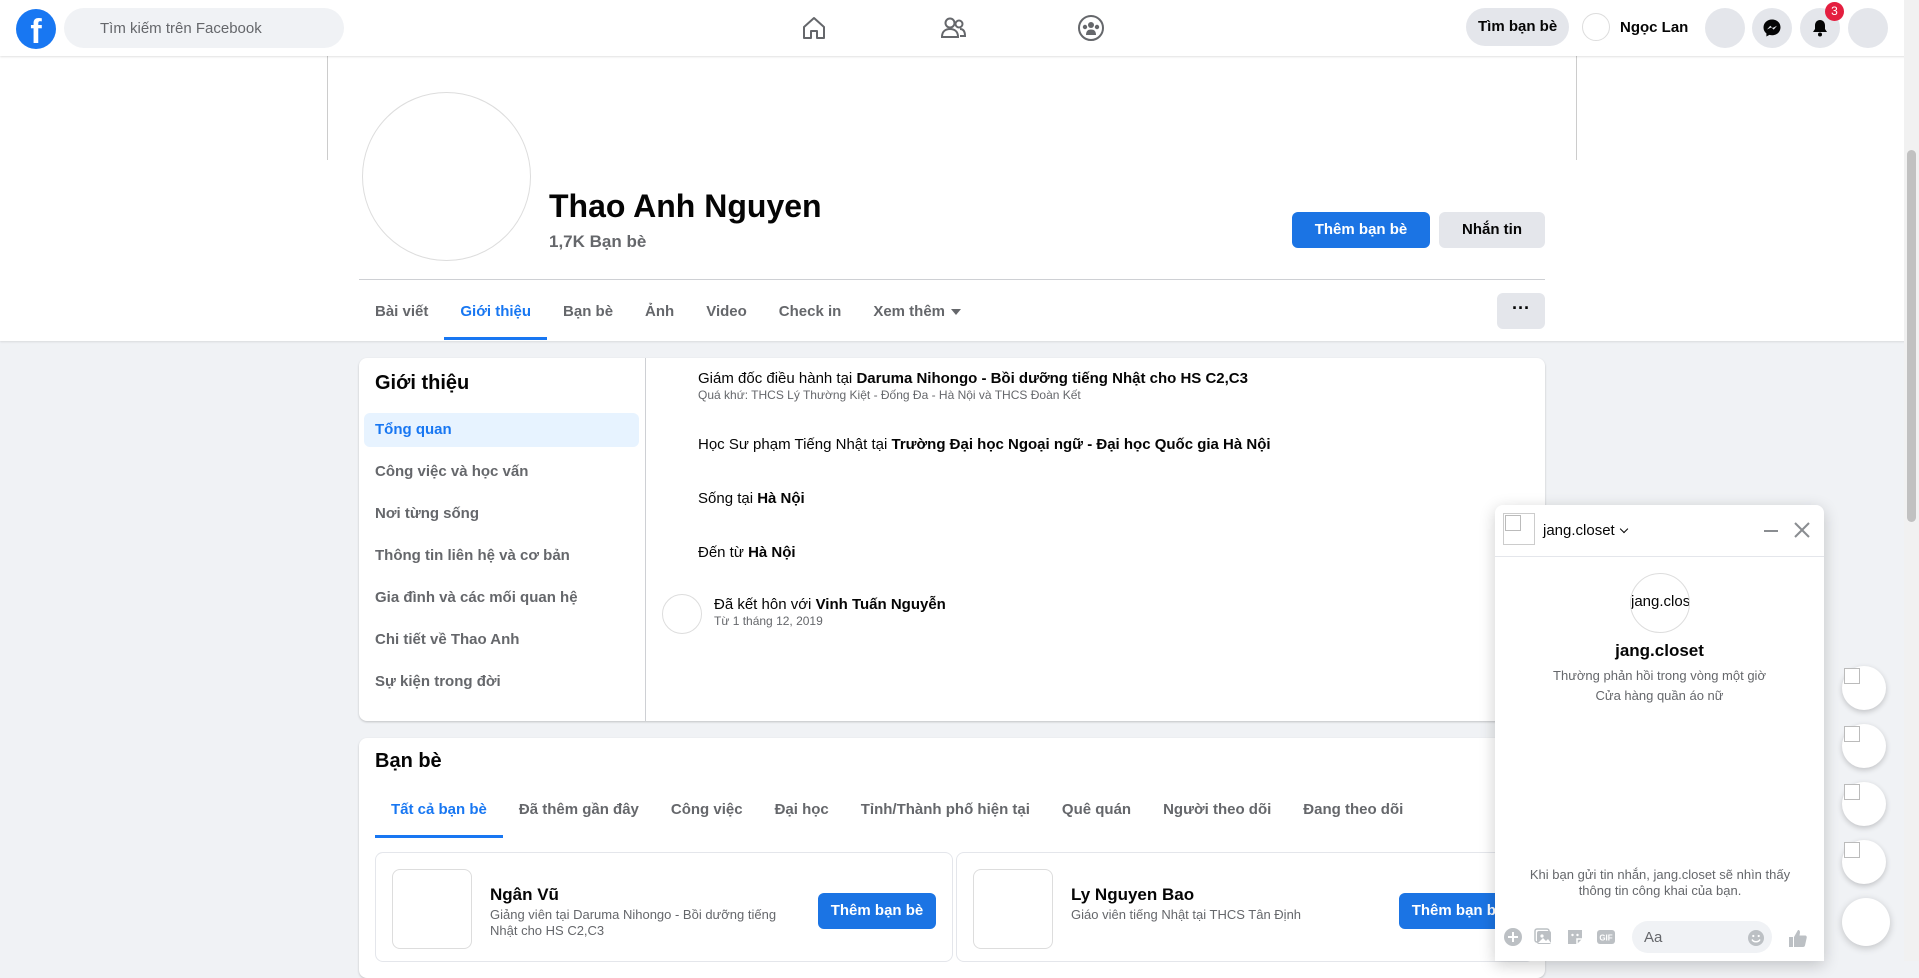  What do you see at coordinates (1186, 914) in the screenshot?
I see `friend-description: Giáo viên tiếng Nhật tại THCS Tân Định` at bounding box center [1186, 914].